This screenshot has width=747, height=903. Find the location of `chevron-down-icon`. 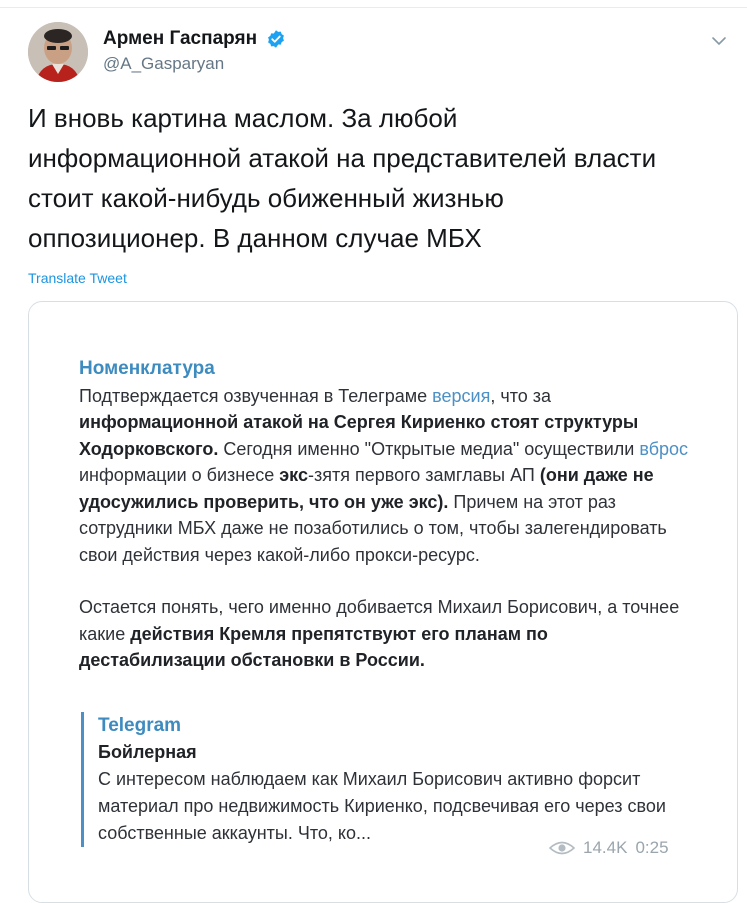

chevron-down-icon is located at coordinates (719, 41).